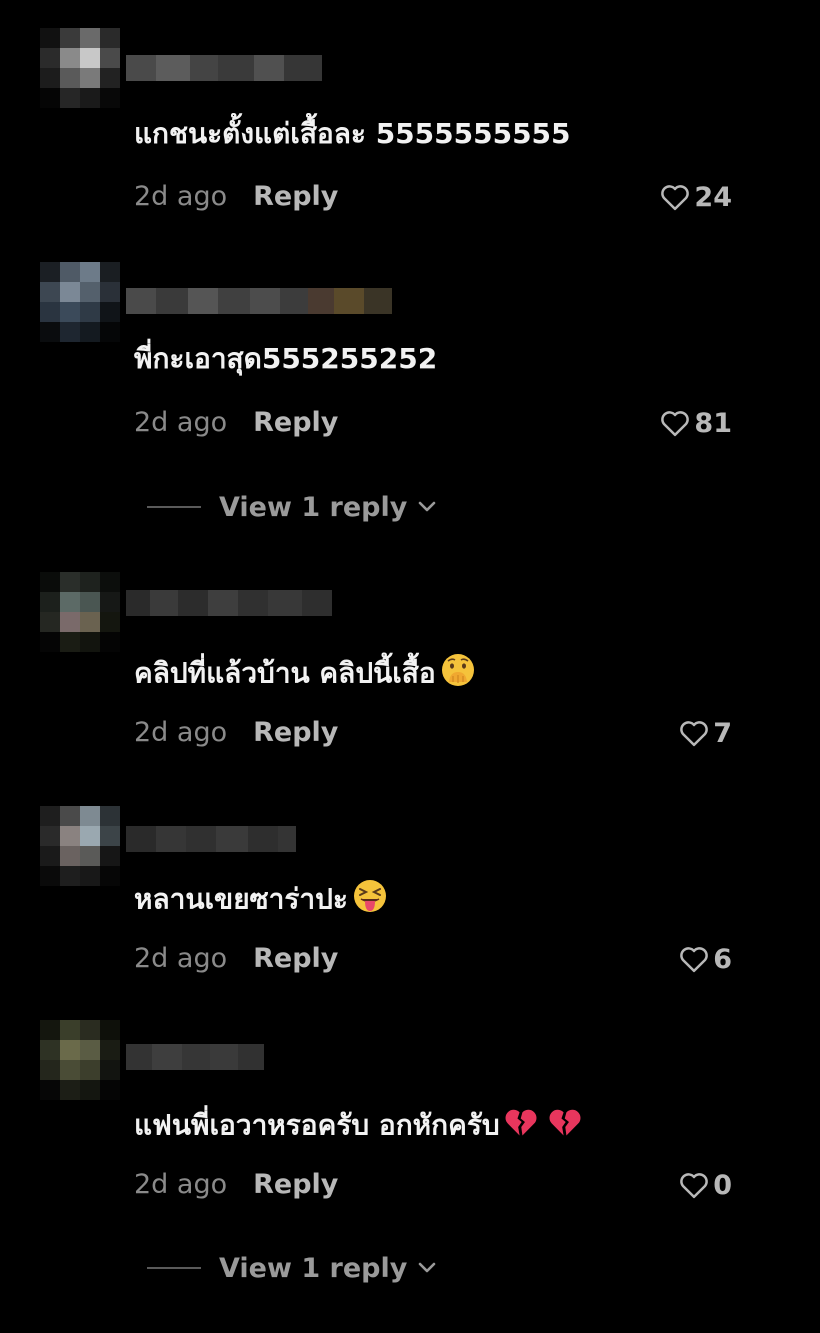 The width and height of the screenshot is (820, 1333). What do you see at coordinates (285, 673) in the screenshot?
I see `comment-text-content: คลิปที่แล้วบ้าน คลิปนี้เสื้อ` at bounding box center [285, 673].